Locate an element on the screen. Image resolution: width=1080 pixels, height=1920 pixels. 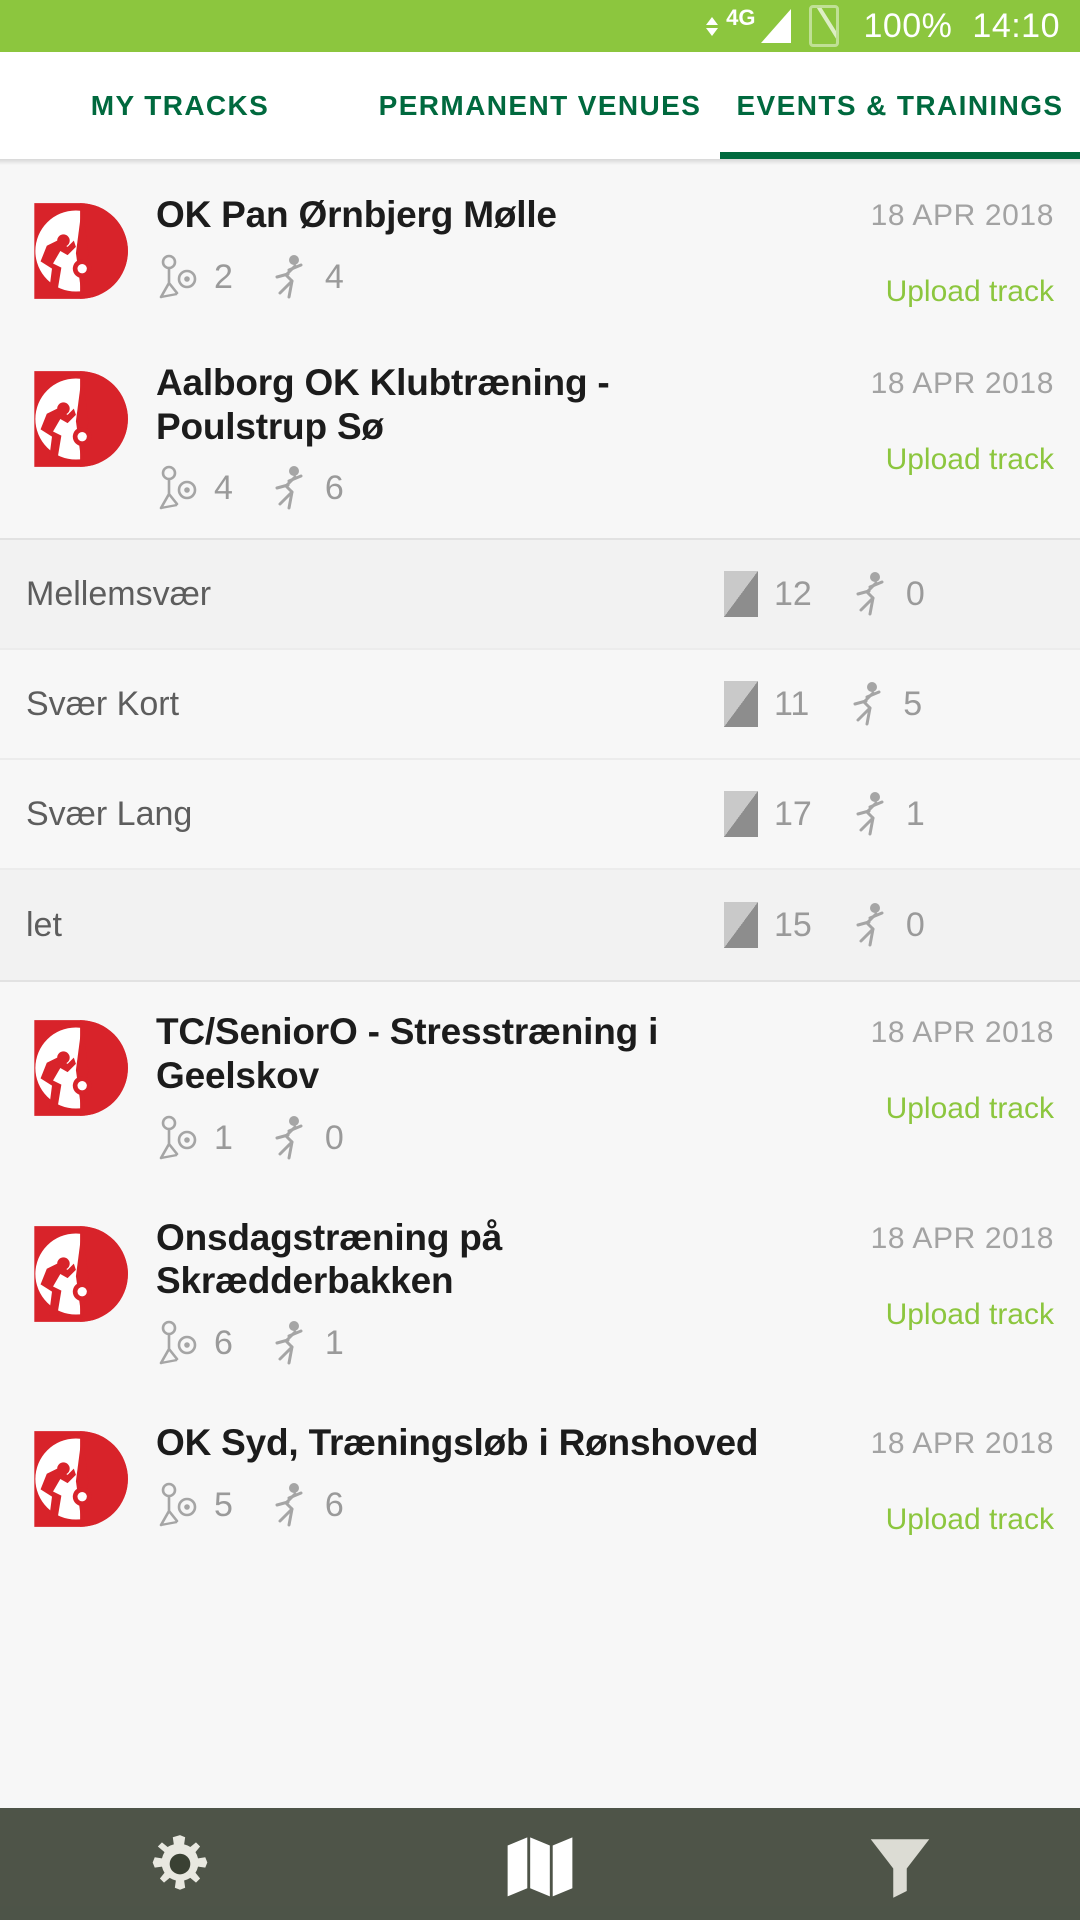
stat-controls-value: 1 is located at coordinates (223, 1137).